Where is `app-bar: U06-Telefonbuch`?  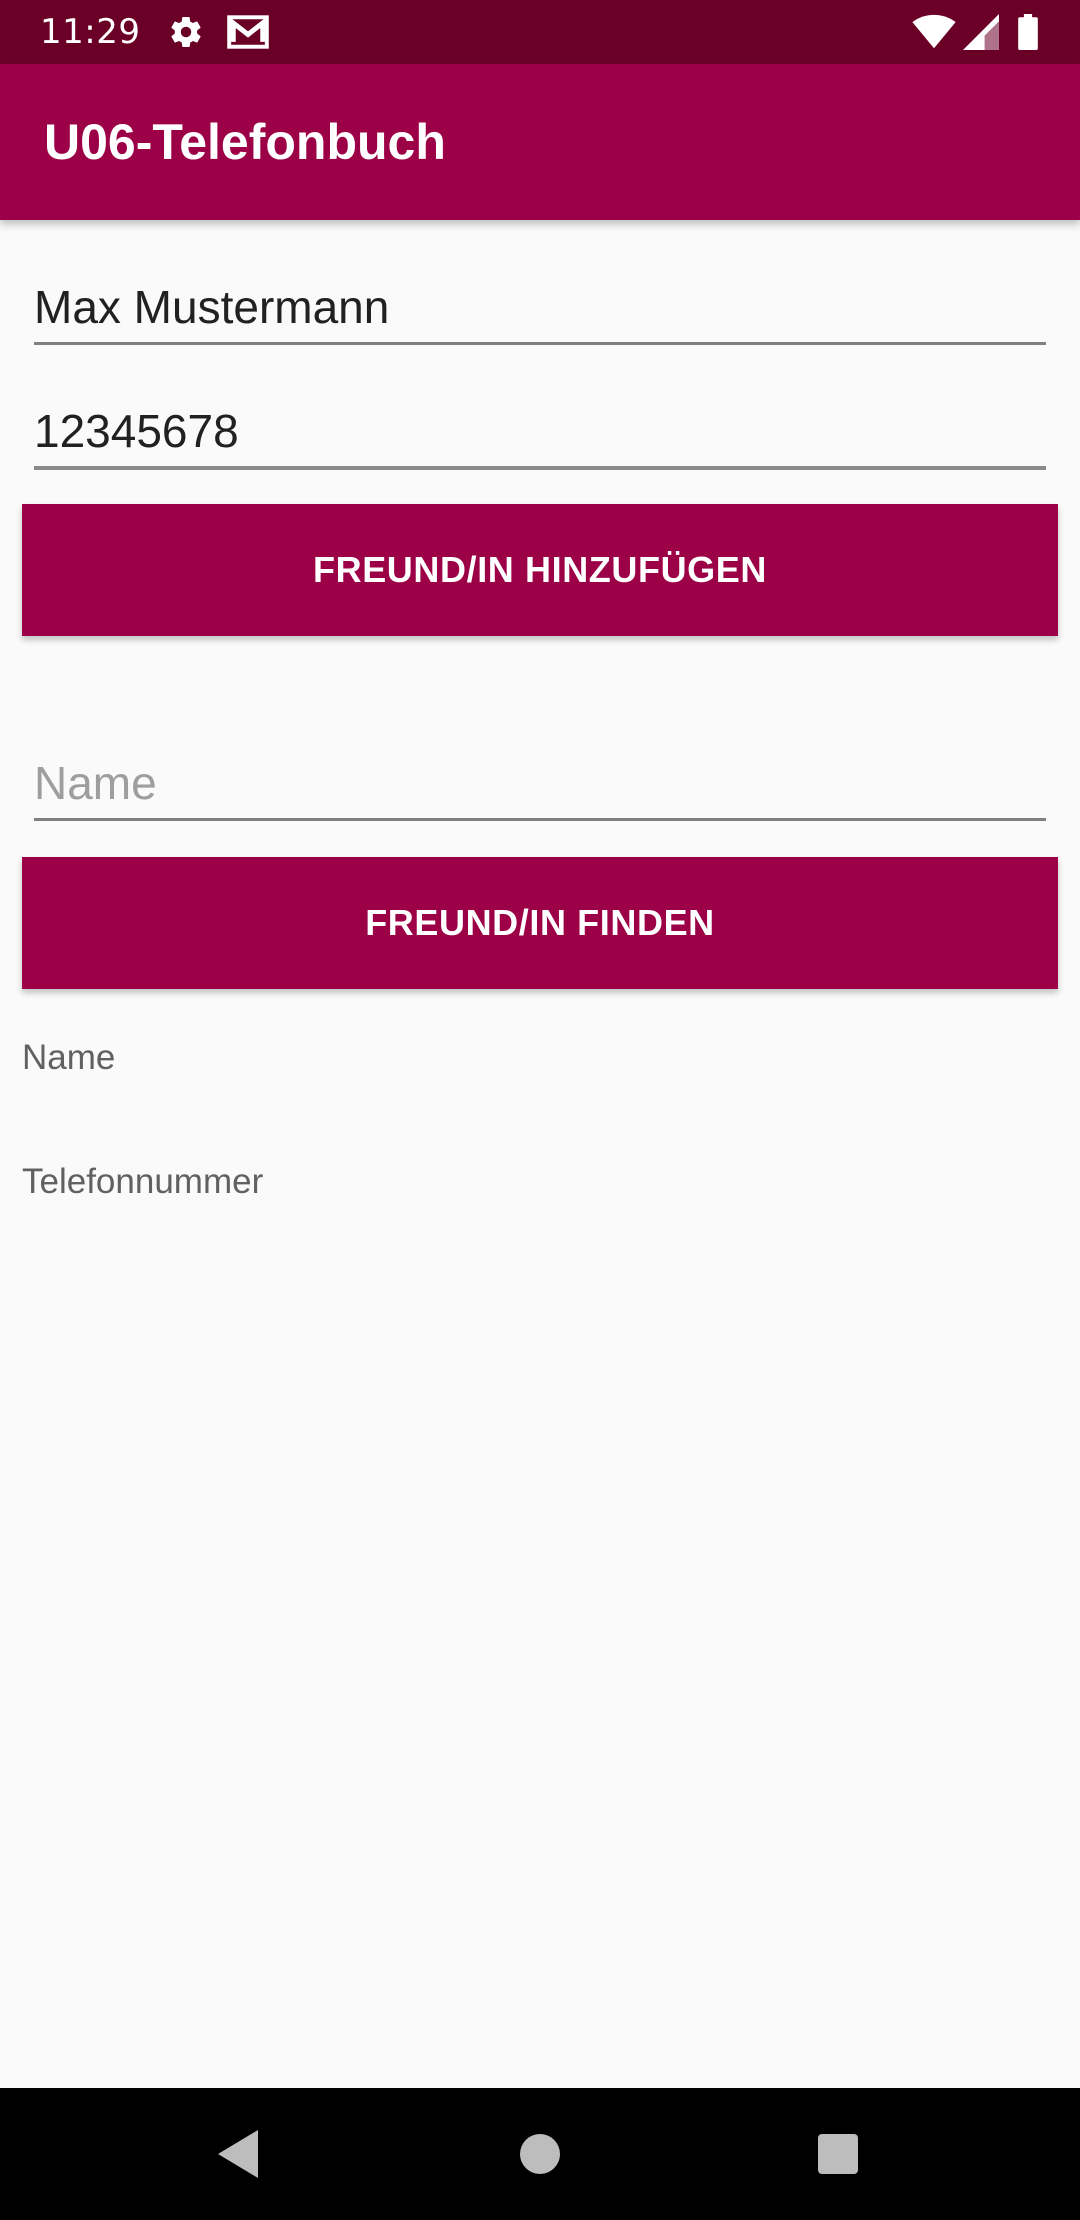
app-bar: U06-Telefonbuch is located at coordinates (540, 142).